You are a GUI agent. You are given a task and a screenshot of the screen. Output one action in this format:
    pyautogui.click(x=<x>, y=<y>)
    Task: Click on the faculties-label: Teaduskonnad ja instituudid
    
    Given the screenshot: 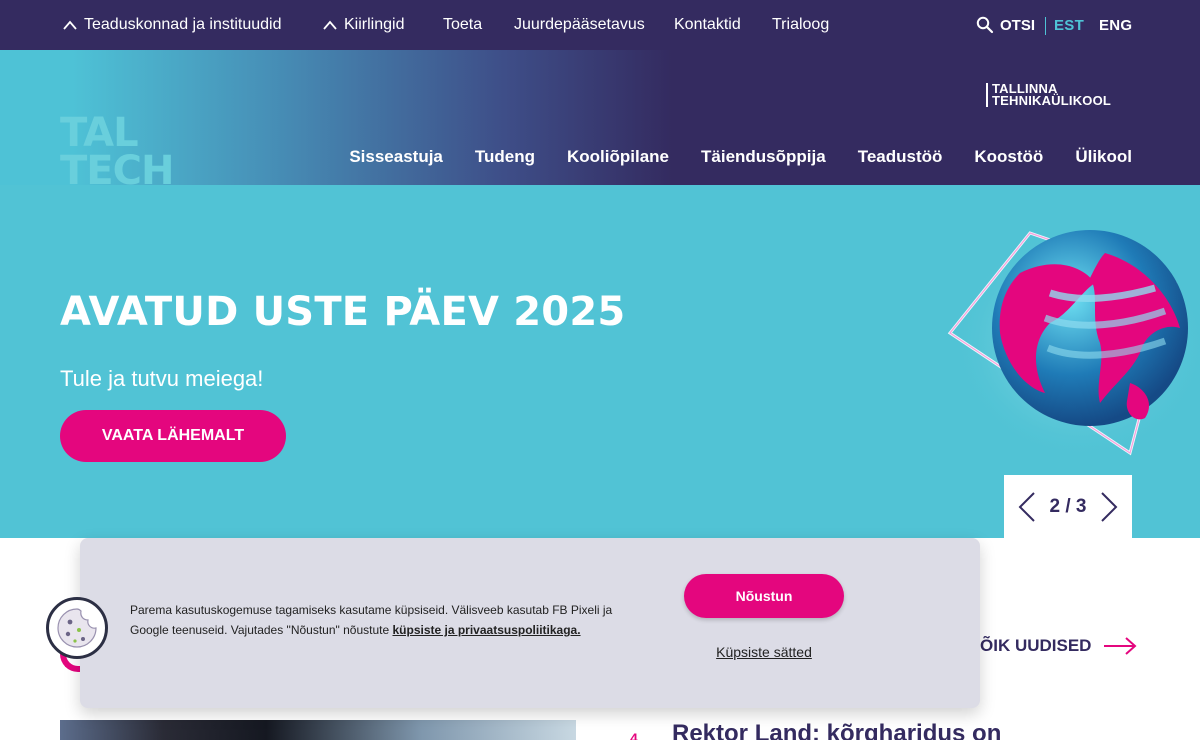 What is the action you would take?
    pyautogui.click(x=183, y=24)
    